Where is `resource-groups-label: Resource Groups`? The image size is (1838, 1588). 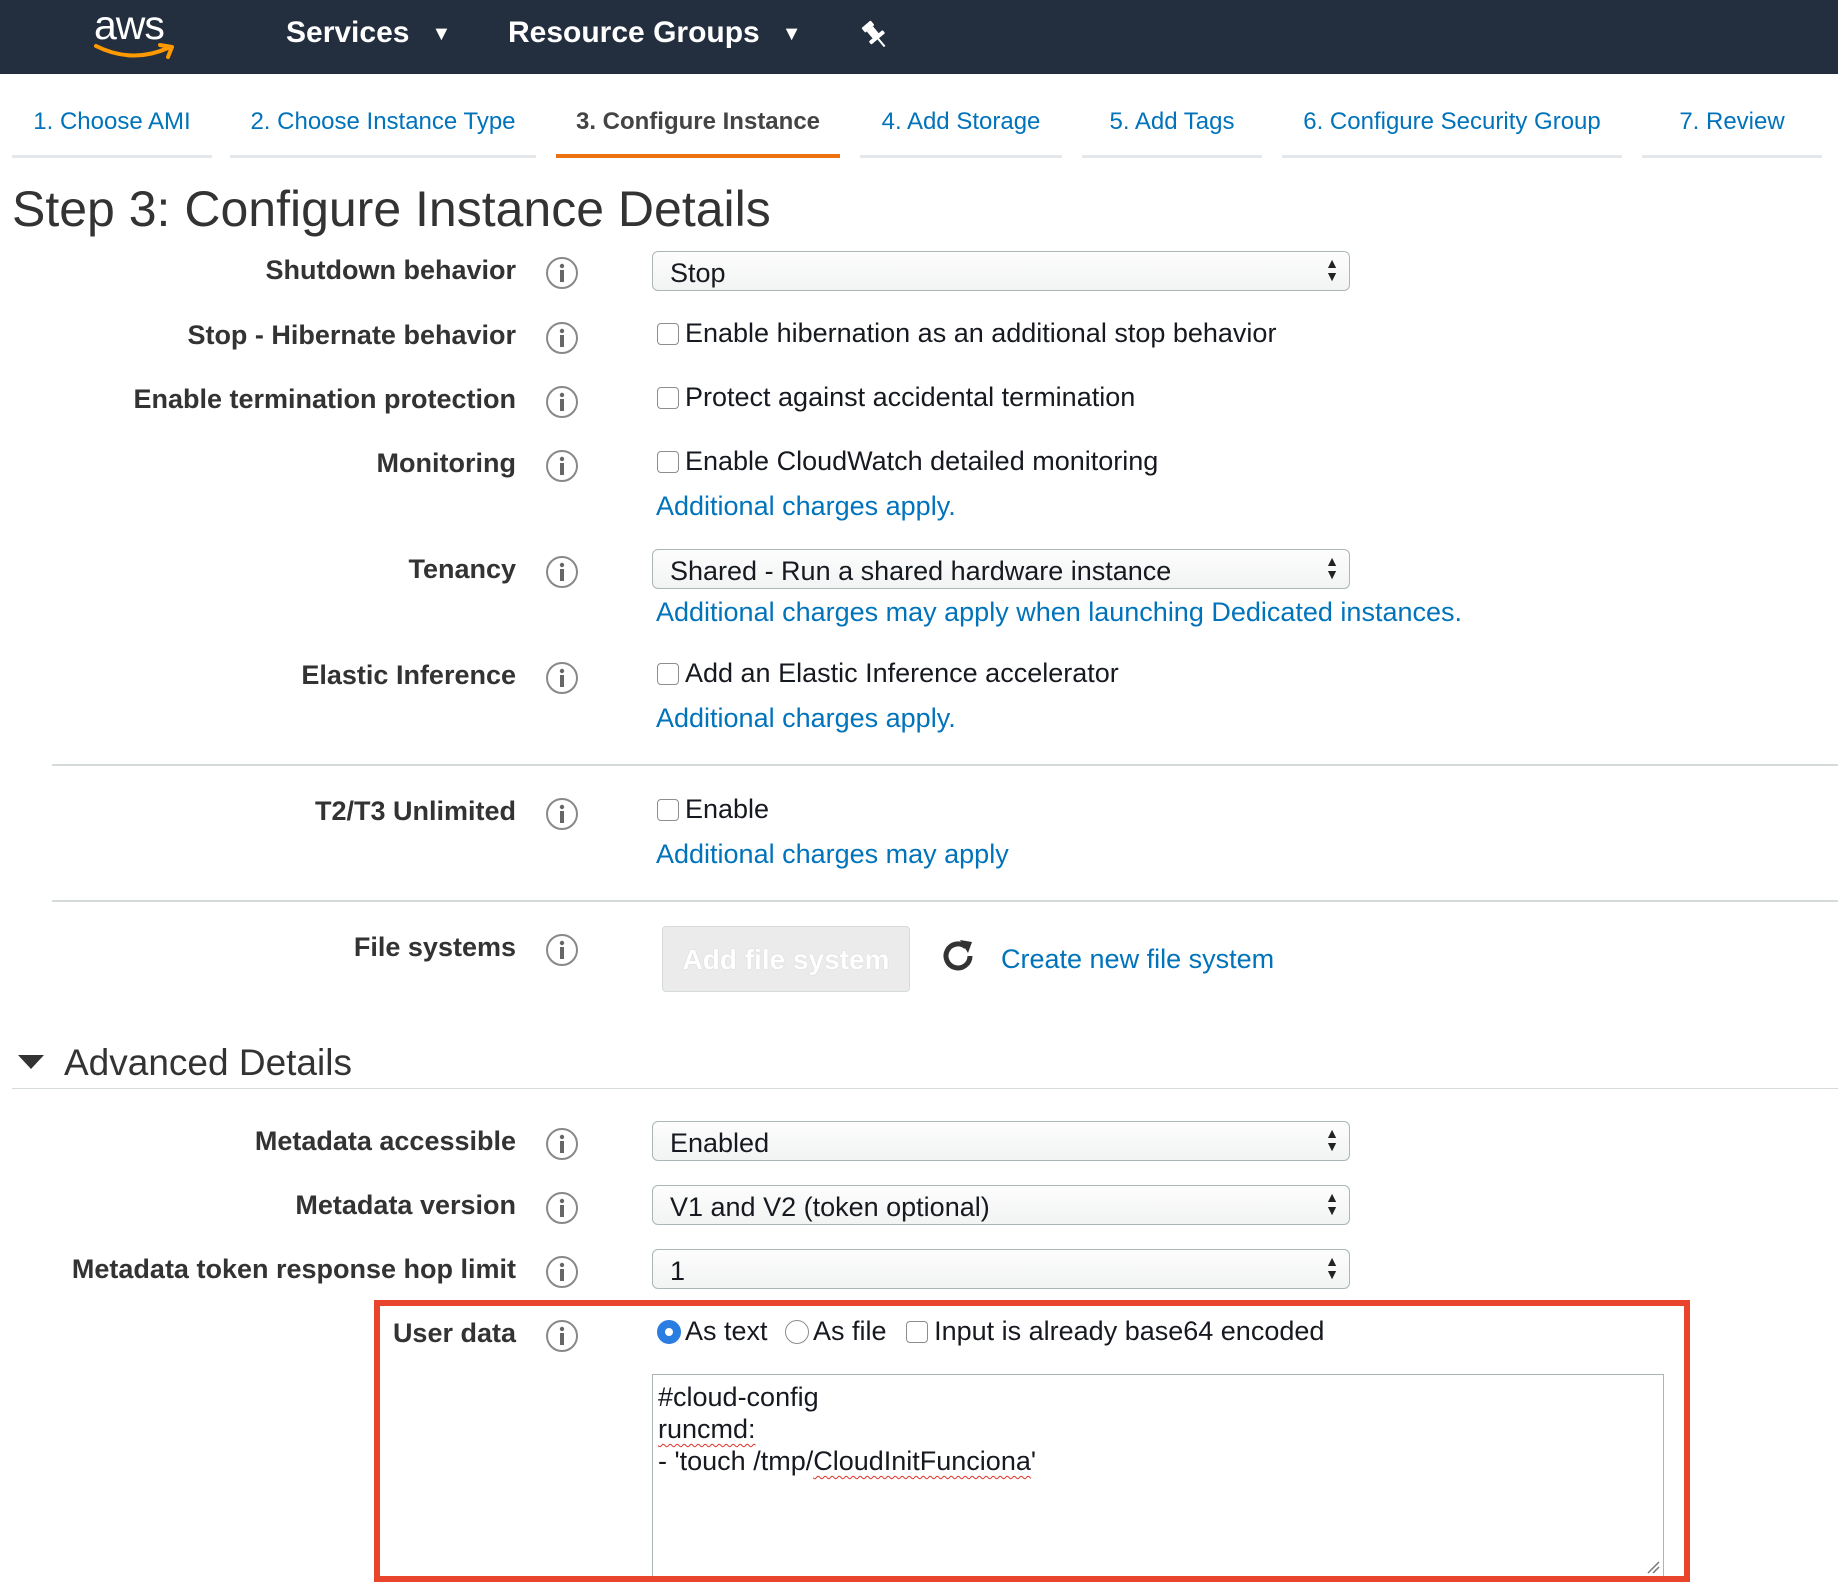 resource-groups-label: Resource Groups is located at coordinates (634, 32).